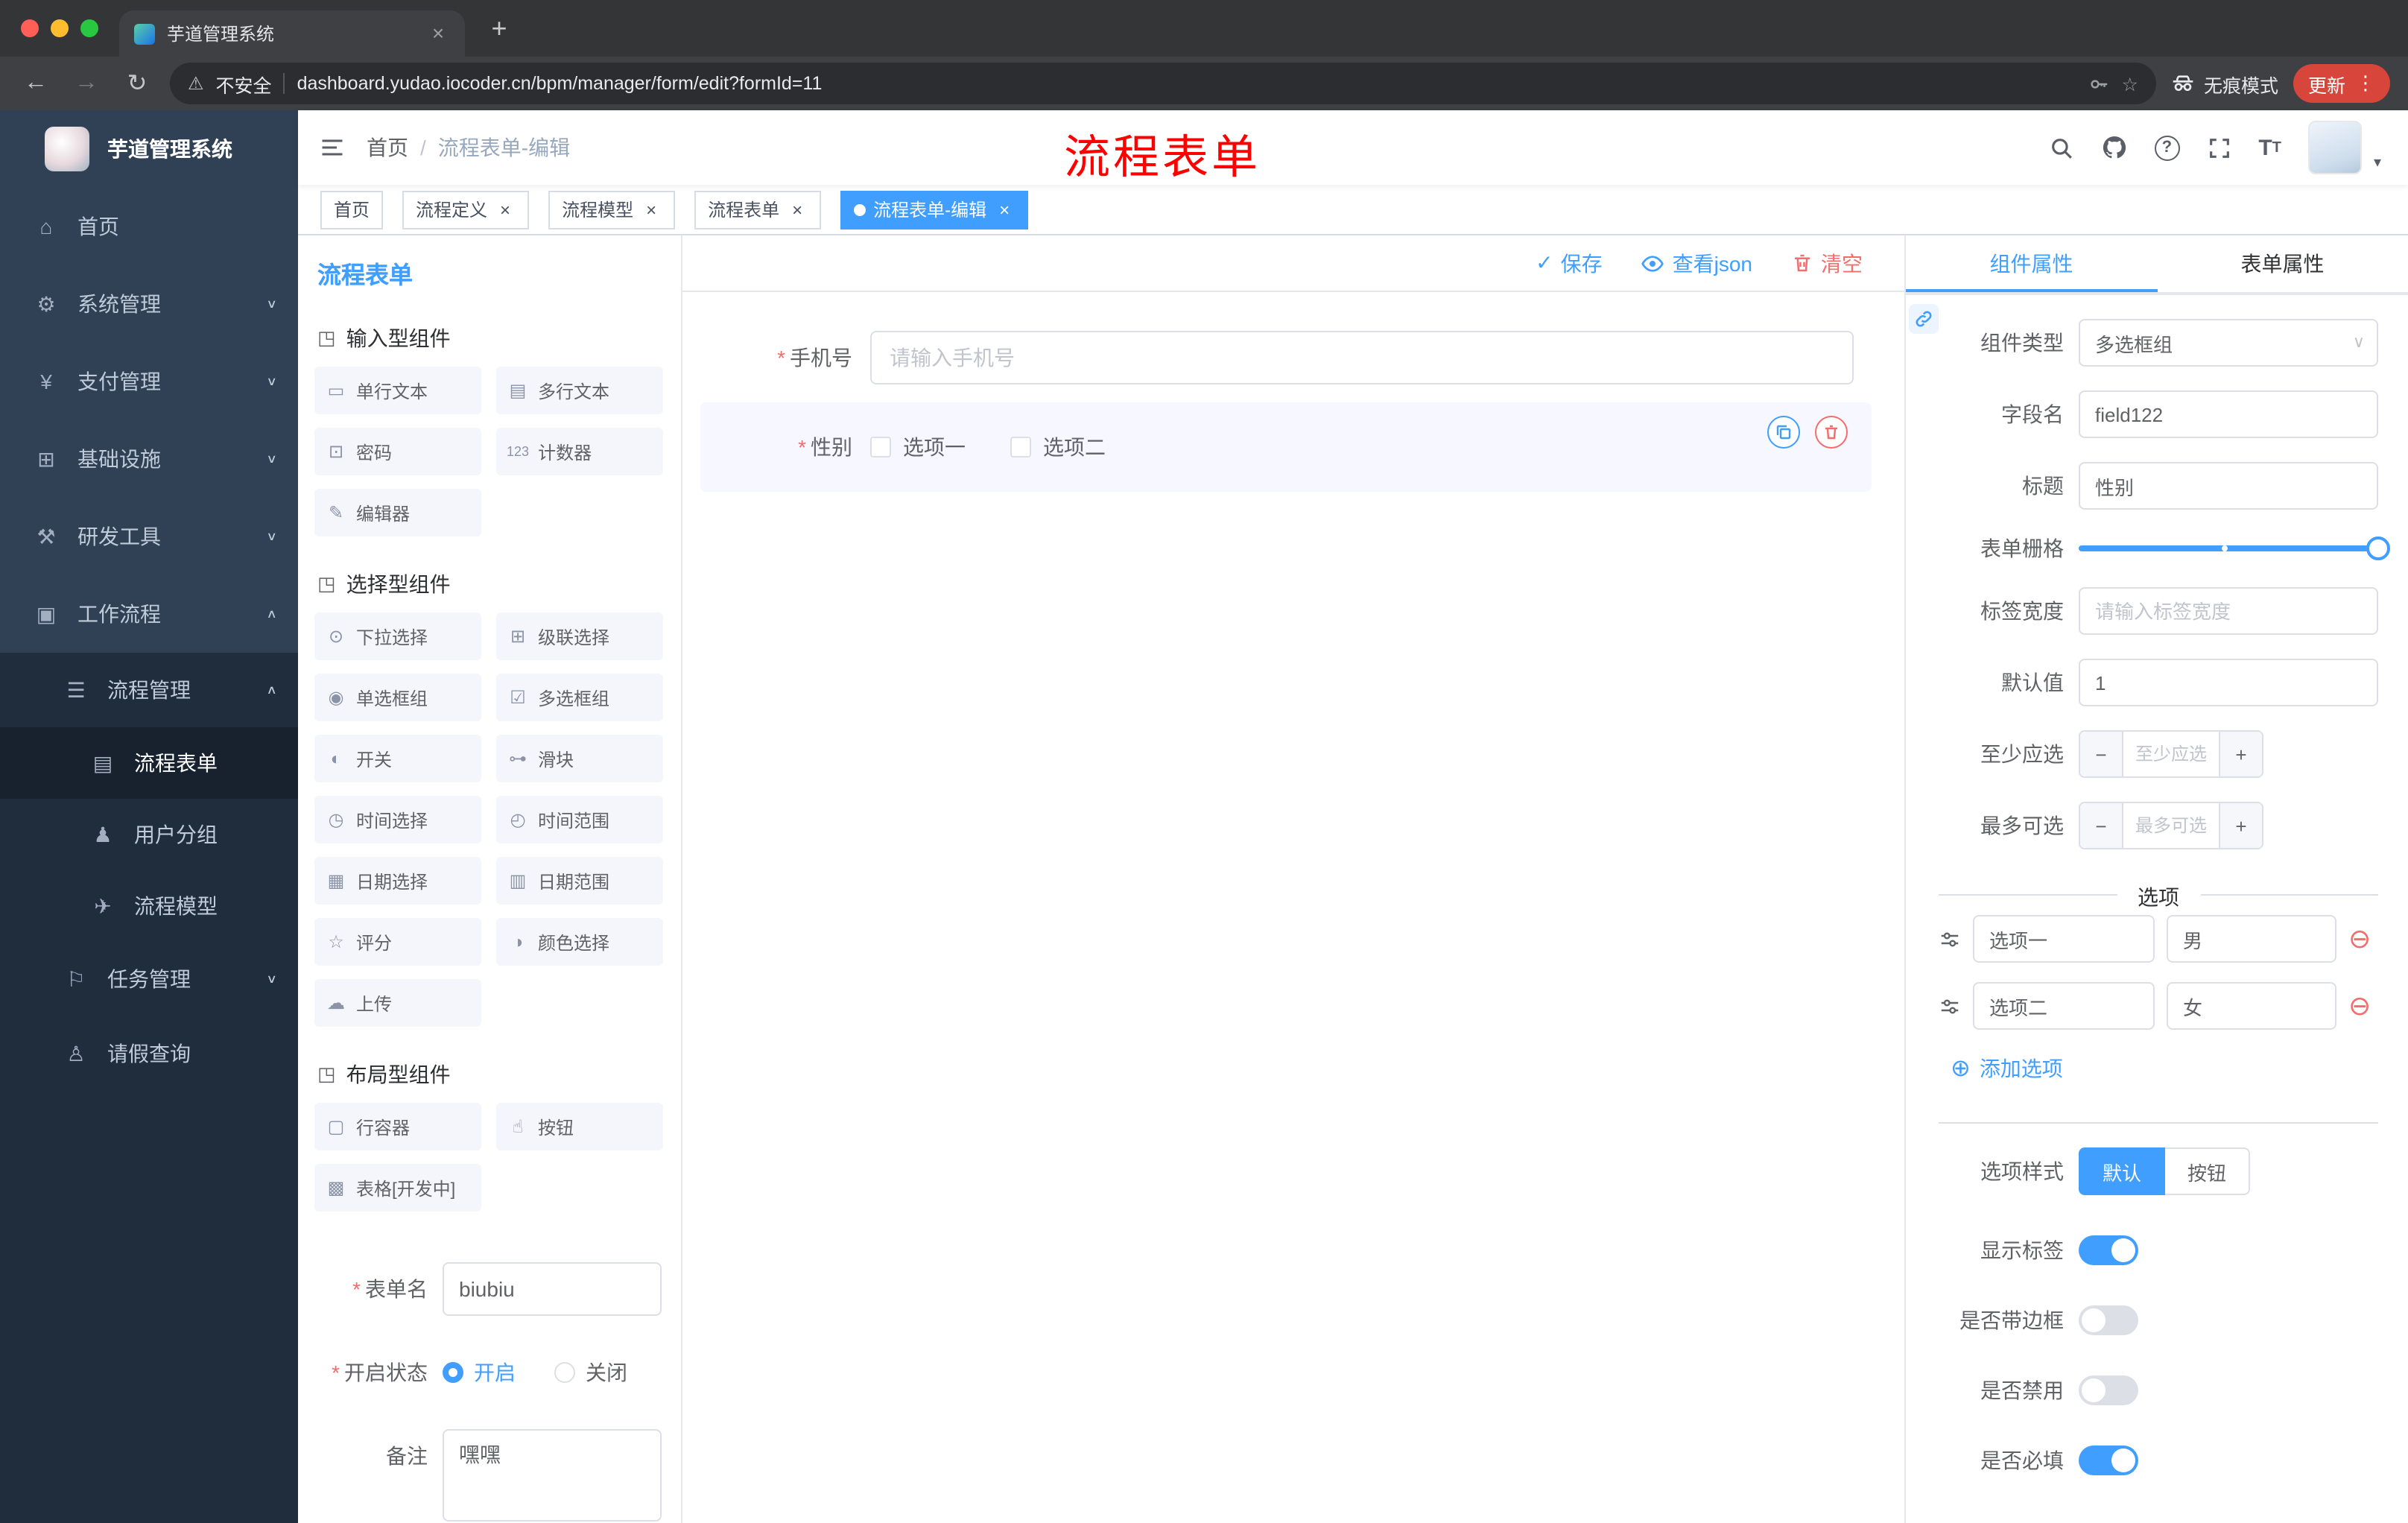  Describe the element at coordinates (2108, 1320) in the screenshot. I see `border-switch` at that location.